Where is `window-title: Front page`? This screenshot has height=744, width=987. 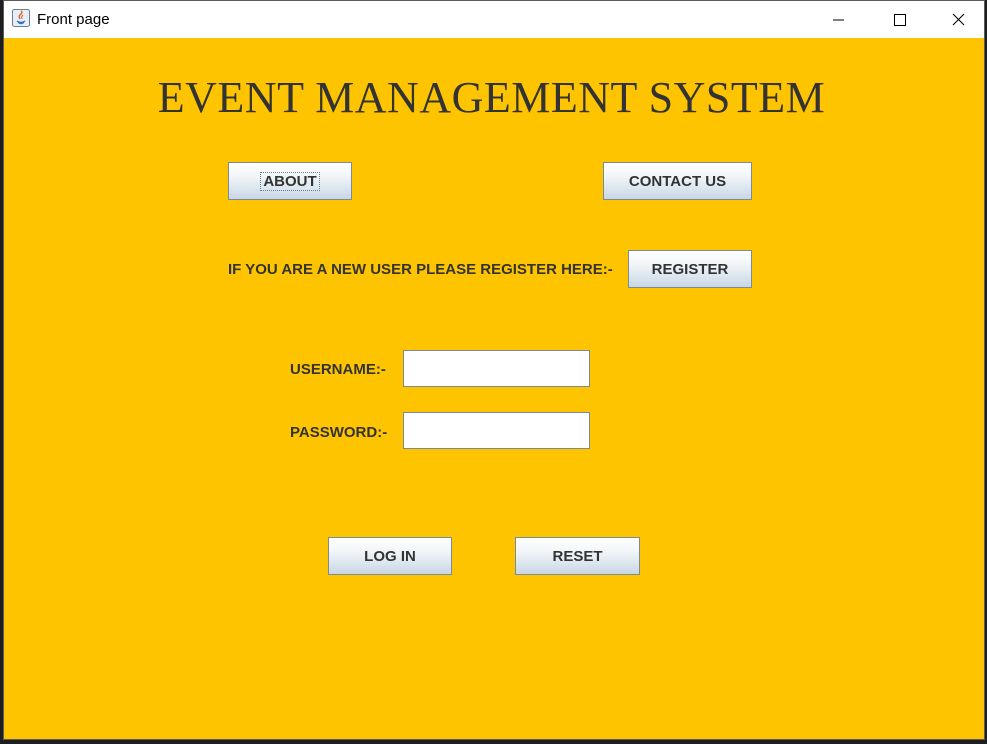
window-title: Front page is located at coordinates (73, 19).